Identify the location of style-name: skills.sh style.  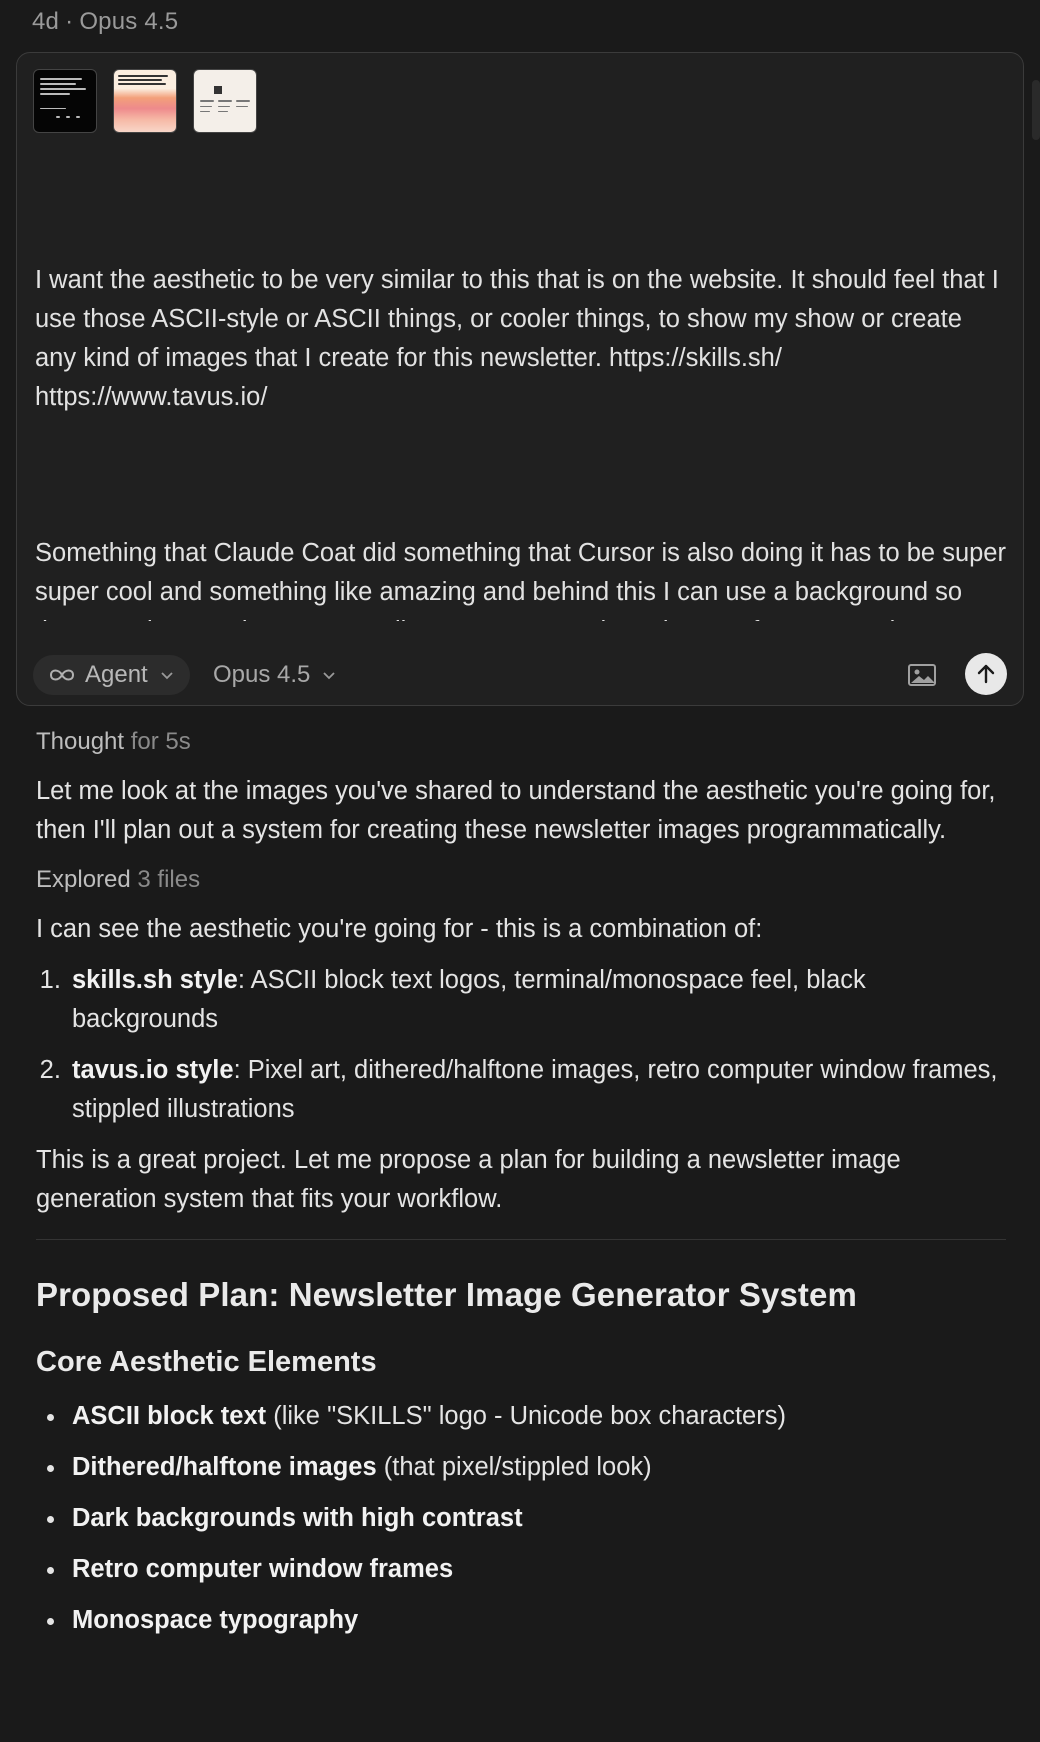
(155, 980).